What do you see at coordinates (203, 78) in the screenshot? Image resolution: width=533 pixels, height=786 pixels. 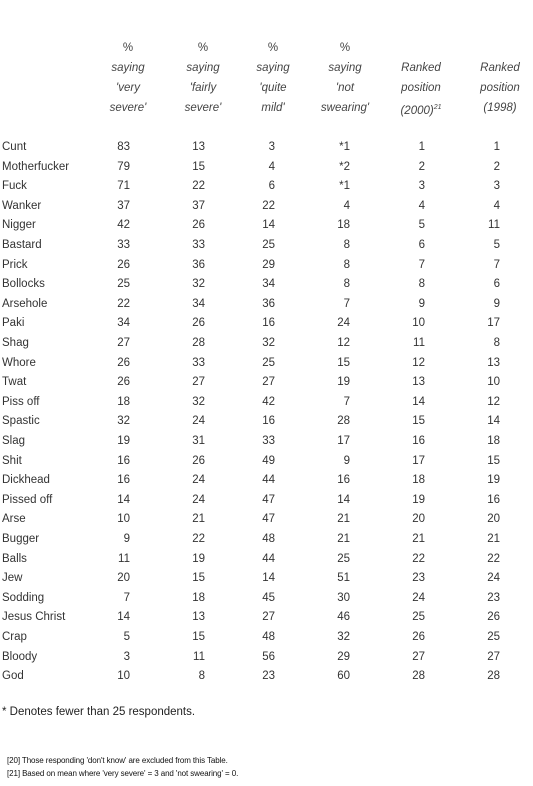 I see `column-header: % saying 'fairly severe'` at bounding box center [203, 78].